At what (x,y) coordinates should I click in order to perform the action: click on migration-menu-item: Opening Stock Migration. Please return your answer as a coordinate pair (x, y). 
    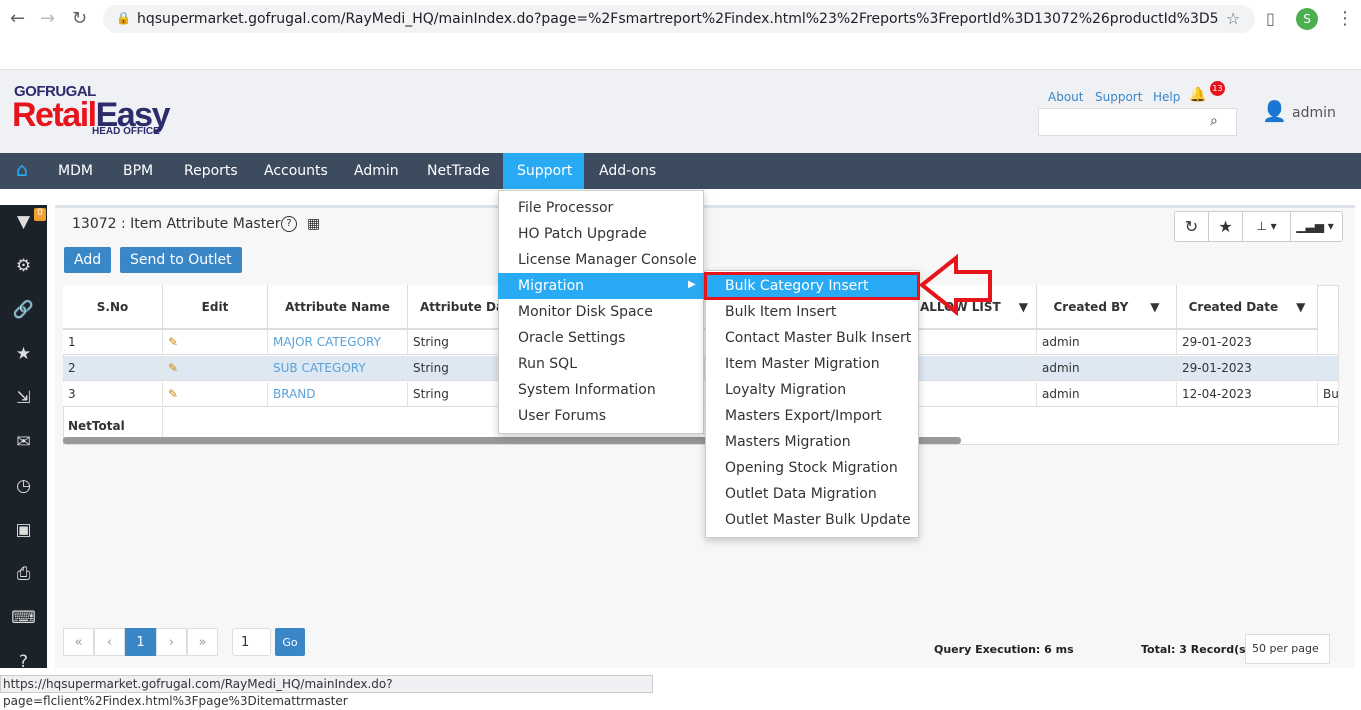
    Looking at the image, I should click on (812, 468).